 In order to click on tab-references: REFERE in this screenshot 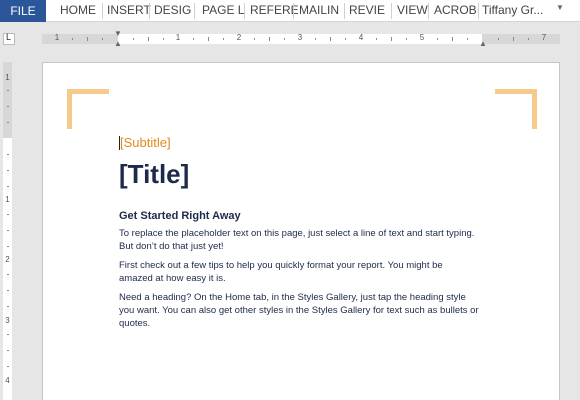, I will do `click(274, 11)`.